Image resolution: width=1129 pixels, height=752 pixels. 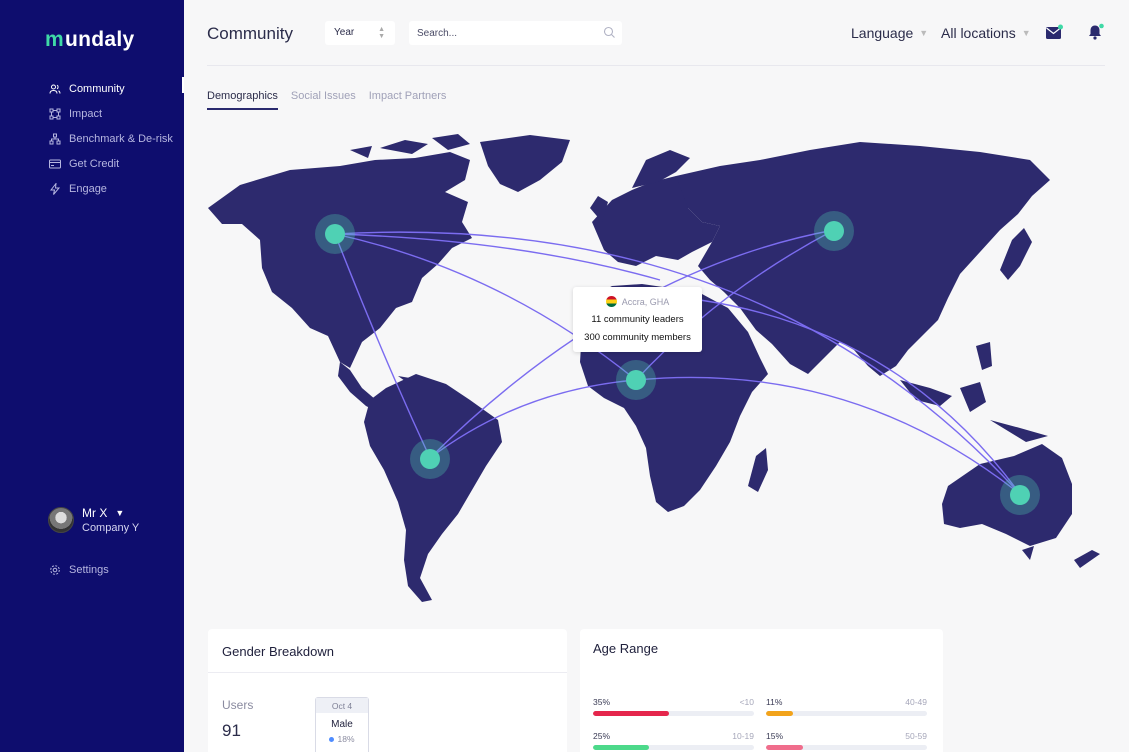 I want to click on card-title: Age Range, so click(x=626, y=648).